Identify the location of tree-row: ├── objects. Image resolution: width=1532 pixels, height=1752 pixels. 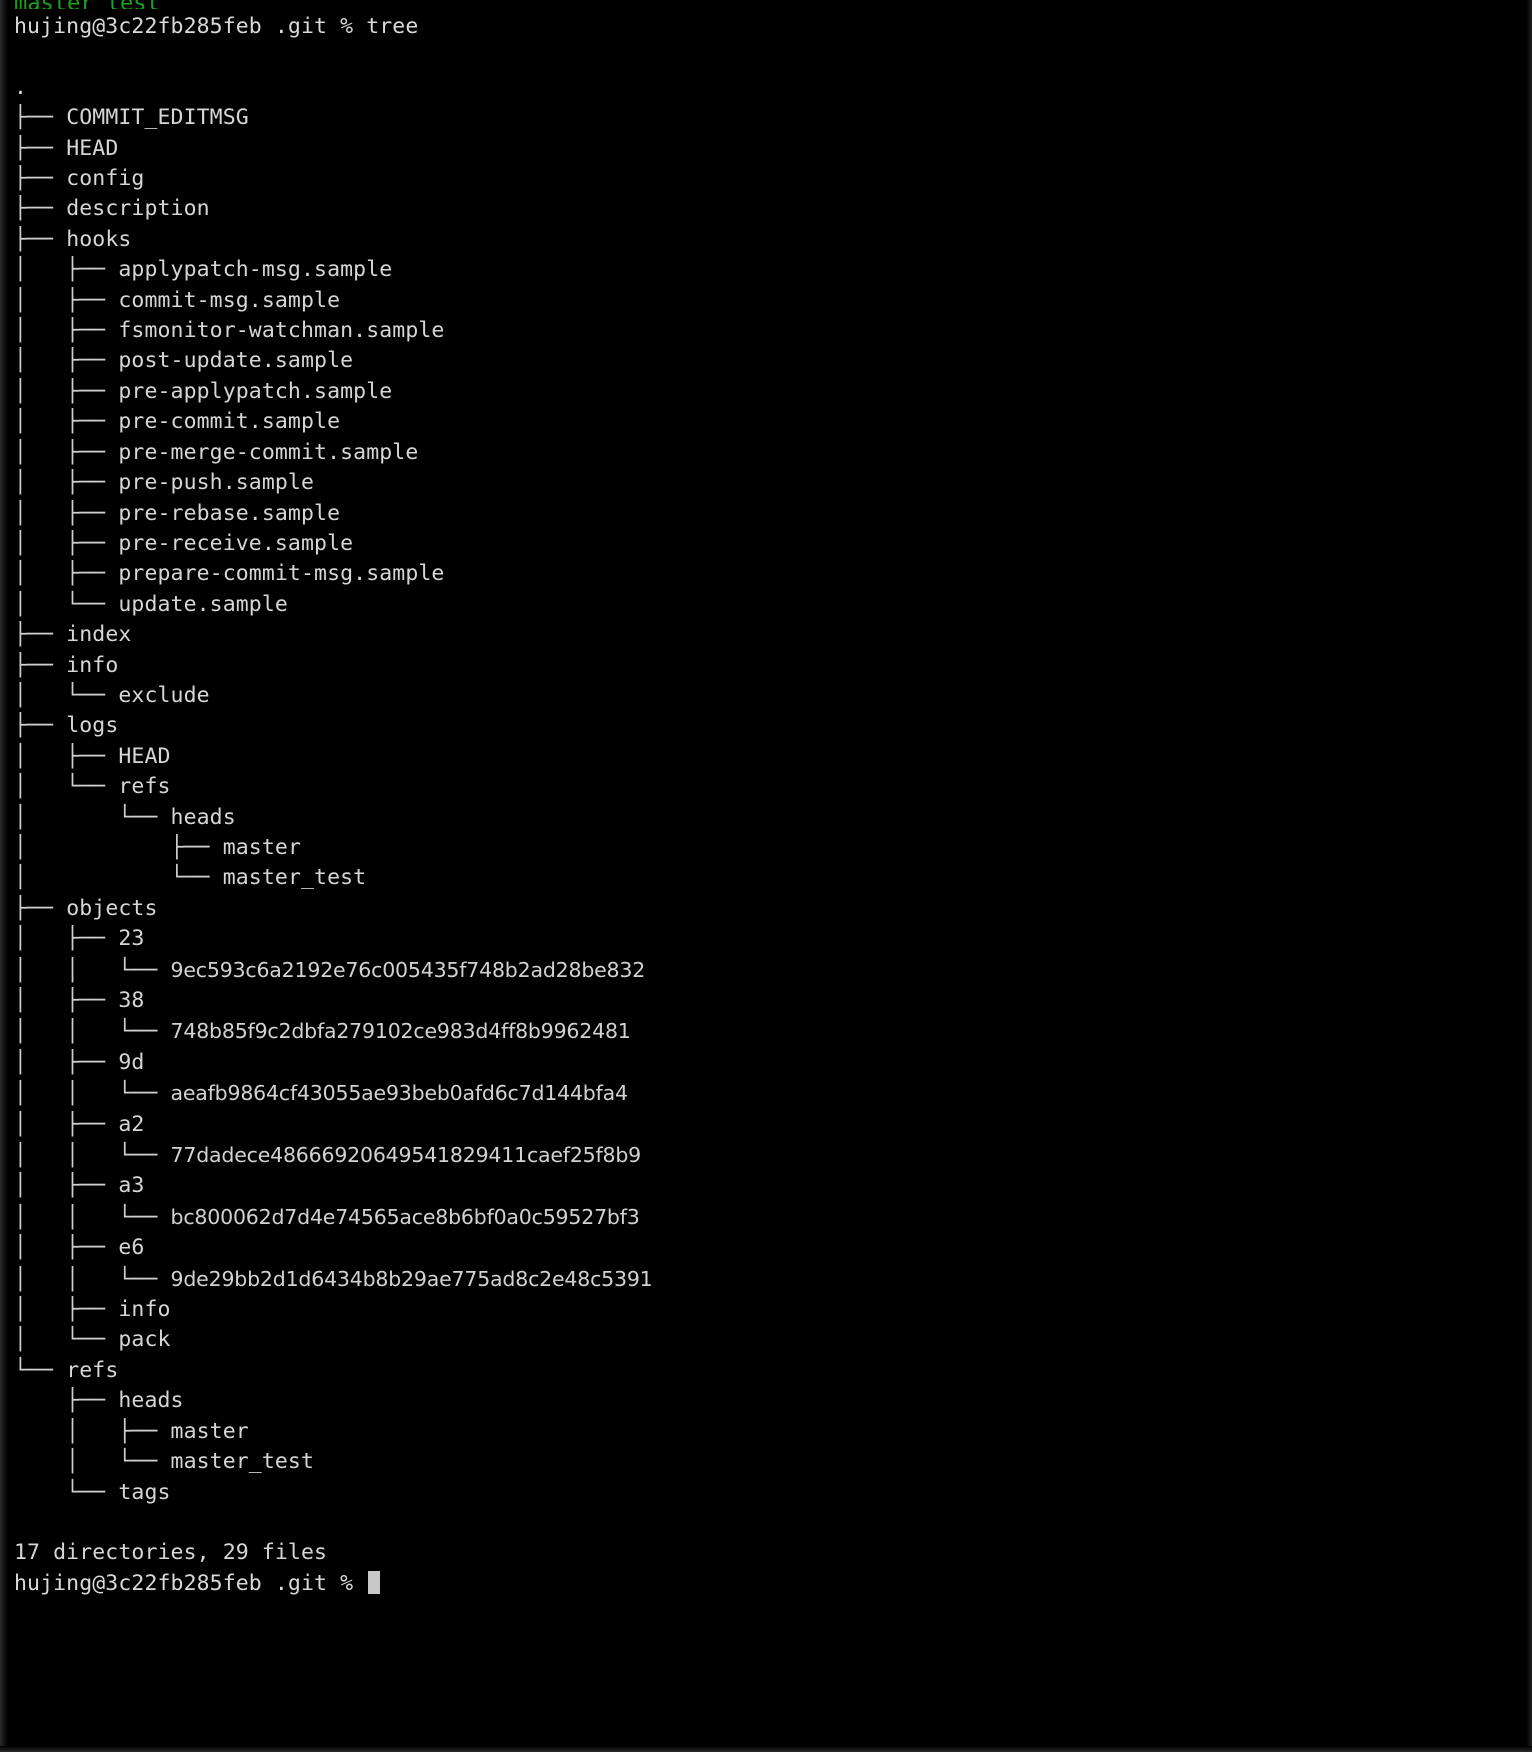
(768, 909).